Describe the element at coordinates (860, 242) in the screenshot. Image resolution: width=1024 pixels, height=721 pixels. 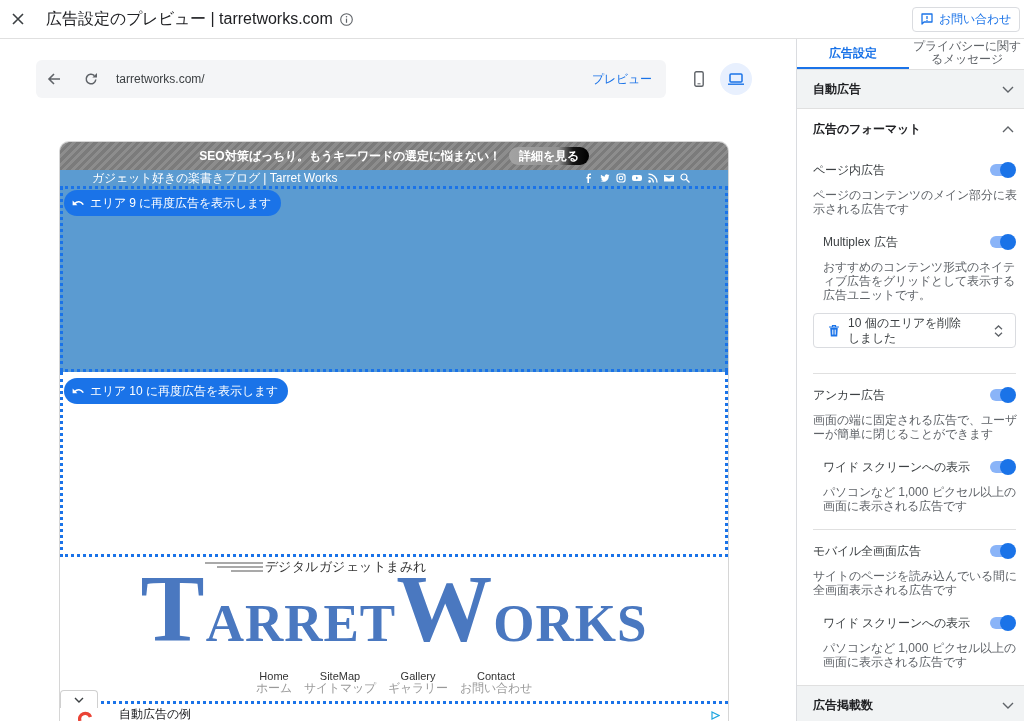
I see `option-label: Multiplex 広告` at that location.